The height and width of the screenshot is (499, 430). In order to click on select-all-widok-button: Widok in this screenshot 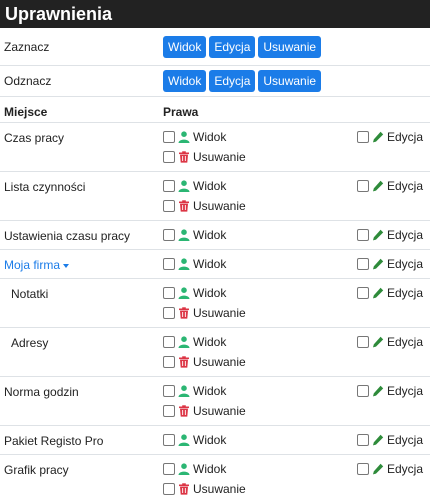, I will do `click(185, 46)`.